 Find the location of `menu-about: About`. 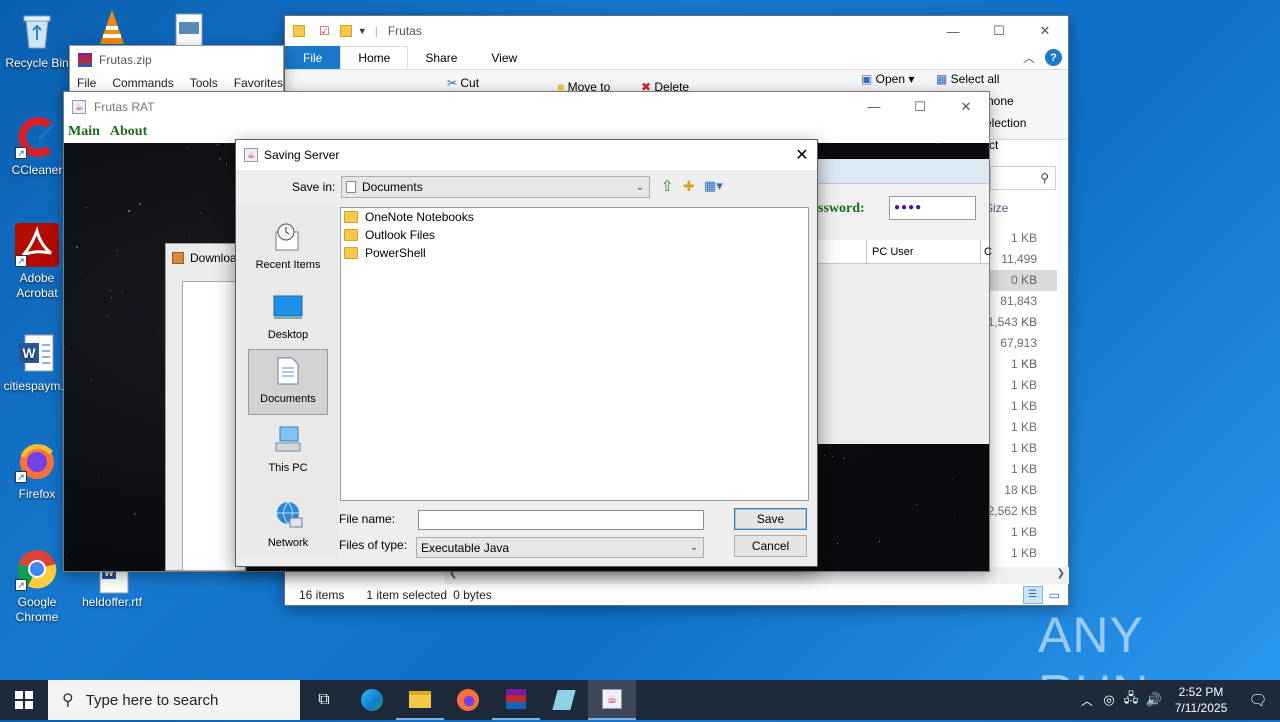

menu-about: About is located at coordinates (128, 132).